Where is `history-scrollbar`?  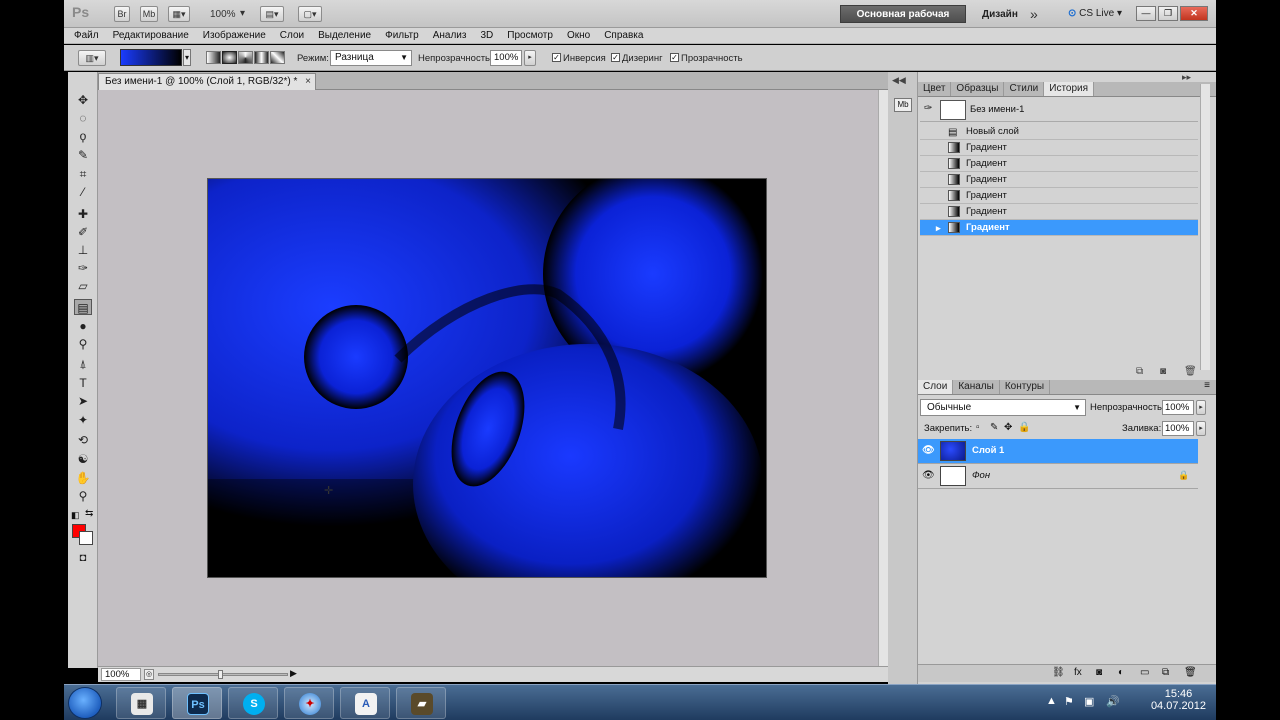
history-scrollbar is located at coordinates (1205, 227).